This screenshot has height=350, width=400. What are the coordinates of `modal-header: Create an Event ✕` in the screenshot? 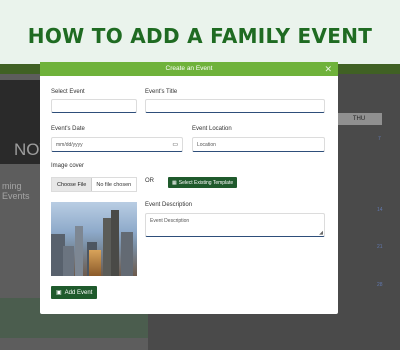 It's located at (189, 69).